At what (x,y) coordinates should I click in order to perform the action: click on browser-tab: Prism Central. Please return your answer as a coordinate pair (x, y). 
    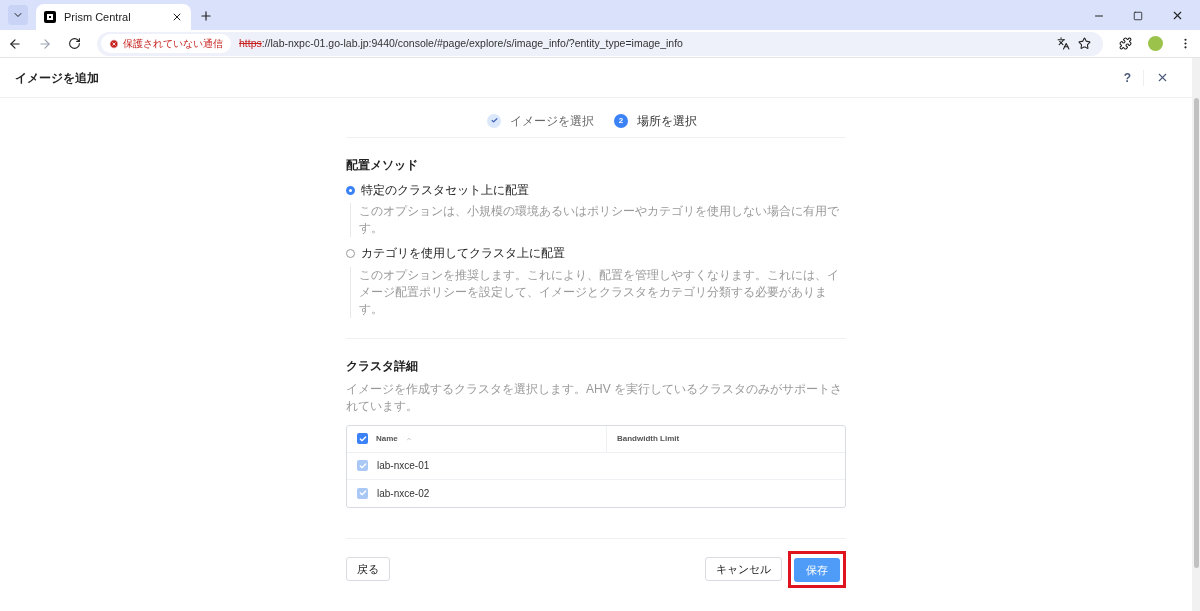
    Looking at the image, I should click on (113, 17).